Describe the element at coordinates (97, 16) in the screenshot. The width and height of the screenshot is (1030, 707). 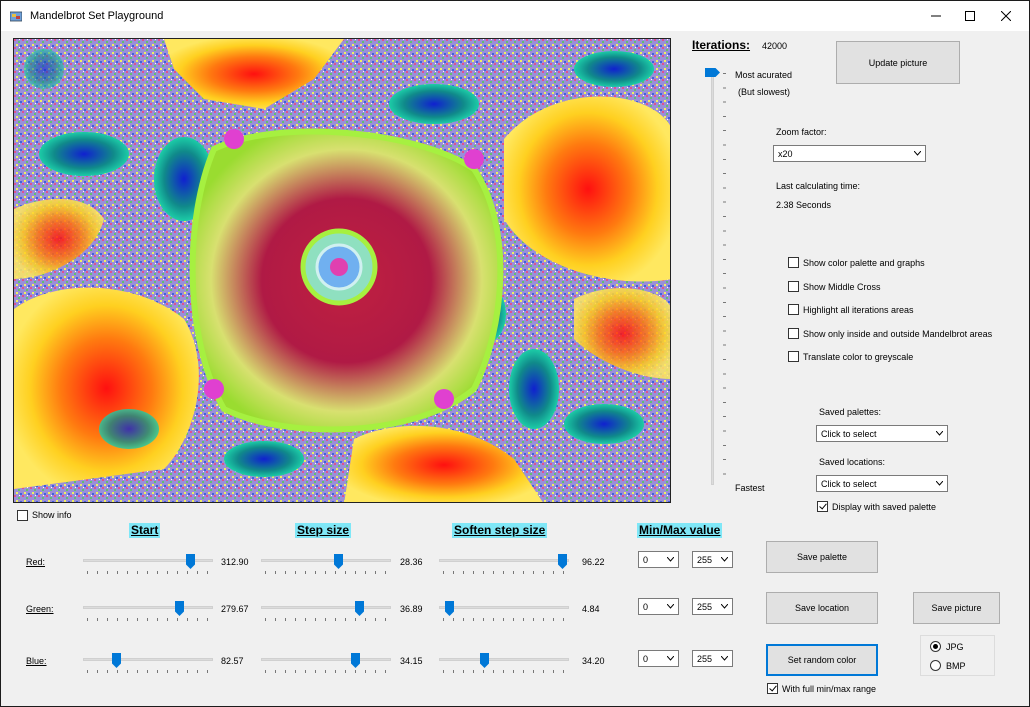
I see `window-title: Mandelbrot Set Playground` at that location.